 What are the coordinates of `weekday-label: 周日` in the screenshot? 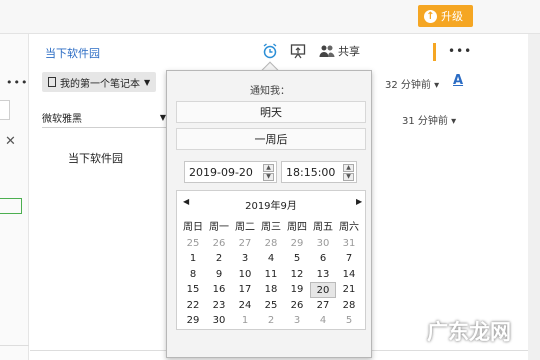 It's located at (193, 227).